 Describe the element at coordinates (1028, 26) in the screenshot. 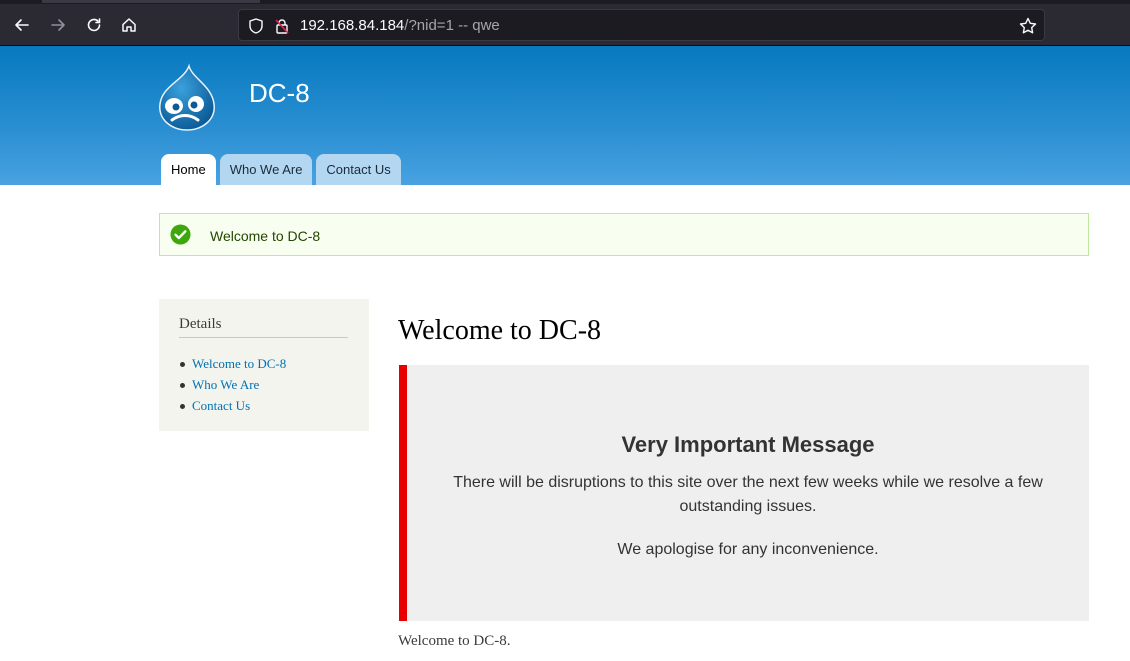

I see `star-icon` at that location.